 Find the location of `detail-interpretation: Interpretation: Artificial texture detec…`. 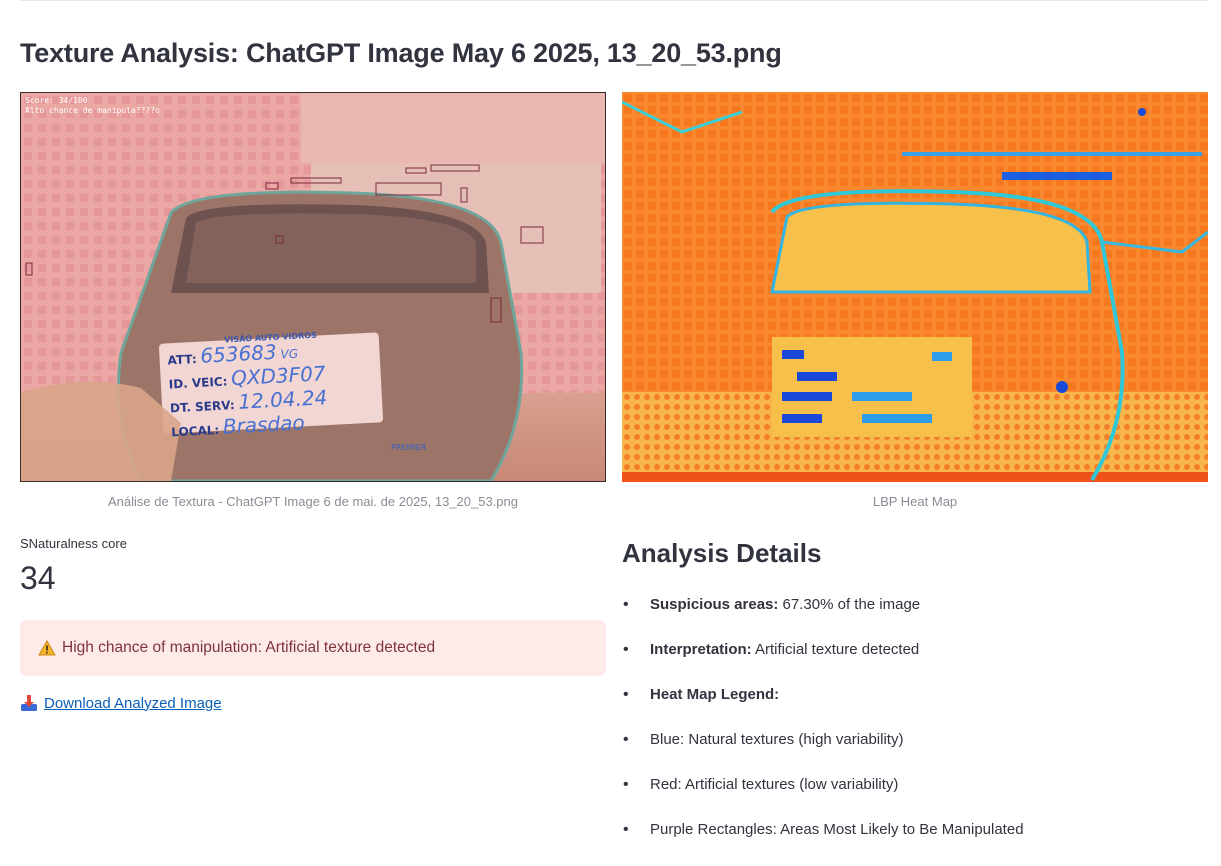

detail-interpretation: Interpretation: Artificial texture detec… is located at coordinates (917, 663).